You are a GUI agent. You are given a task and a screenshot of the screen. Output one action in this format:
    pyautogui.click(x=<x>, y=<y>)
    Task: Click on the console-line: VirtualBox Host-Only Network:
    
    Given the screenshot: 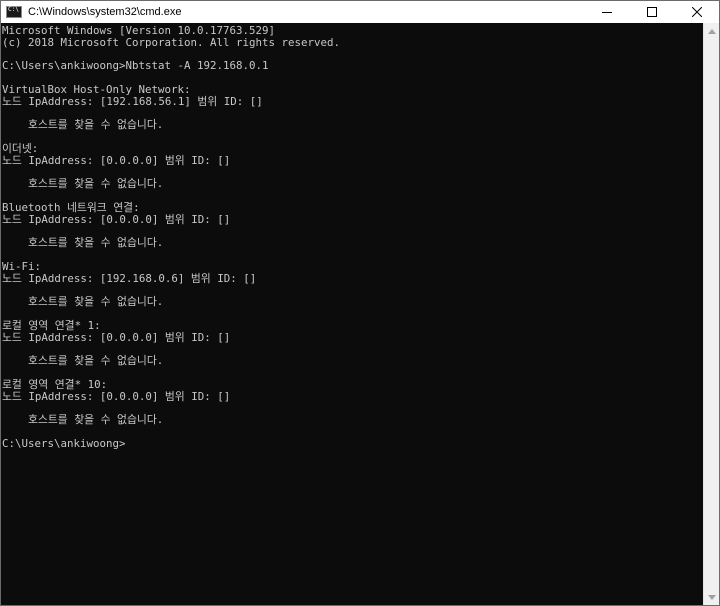 What is the action you would take?
    pyautogui.click(x=96, y=89)
    